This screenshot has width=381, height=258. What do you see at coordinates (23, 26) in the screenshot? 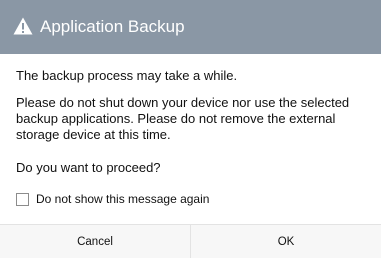
I see `warning-icon` at bounding box center [23, 26].